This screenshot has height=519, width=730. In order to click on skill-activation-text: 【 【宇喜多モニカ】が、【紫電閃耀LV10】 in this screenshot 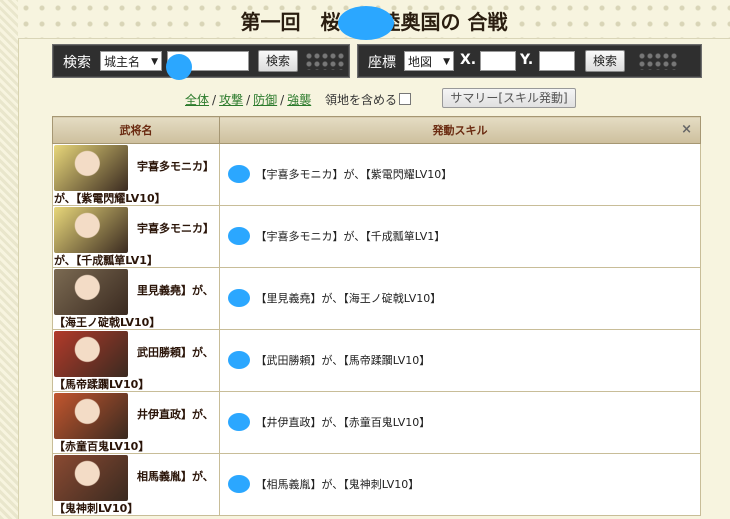, I will do `click(340, 174)`.